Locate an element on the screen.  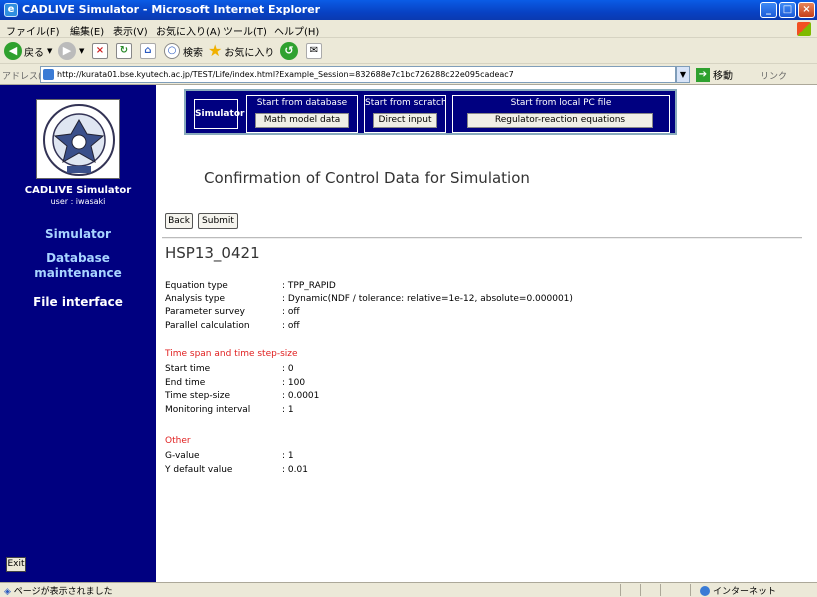
setting-value: : 0 is located at coordinates (288, 369).